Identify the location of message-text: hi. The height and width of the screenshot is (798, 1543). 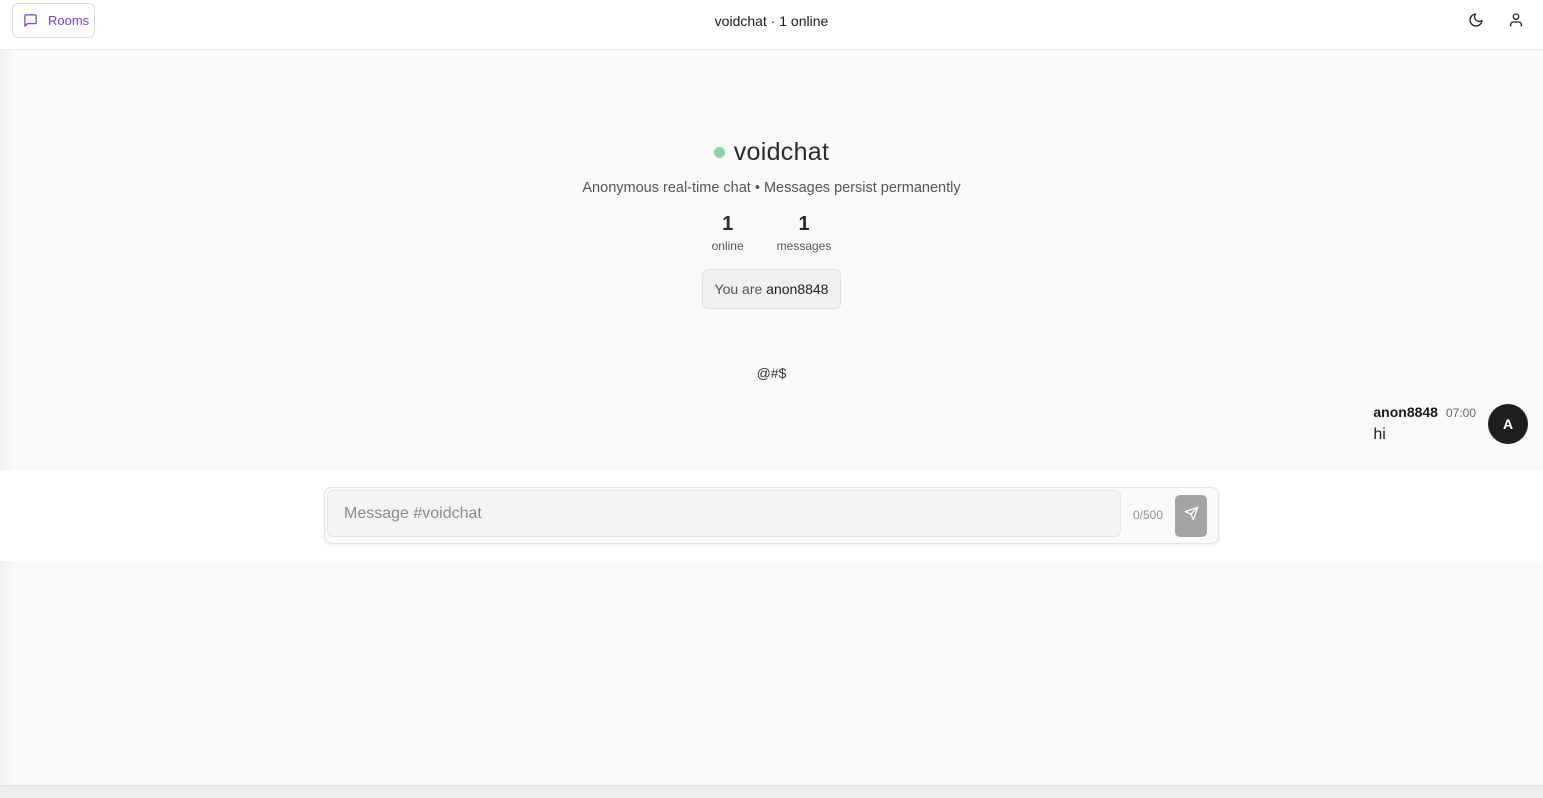
(1379, 434).